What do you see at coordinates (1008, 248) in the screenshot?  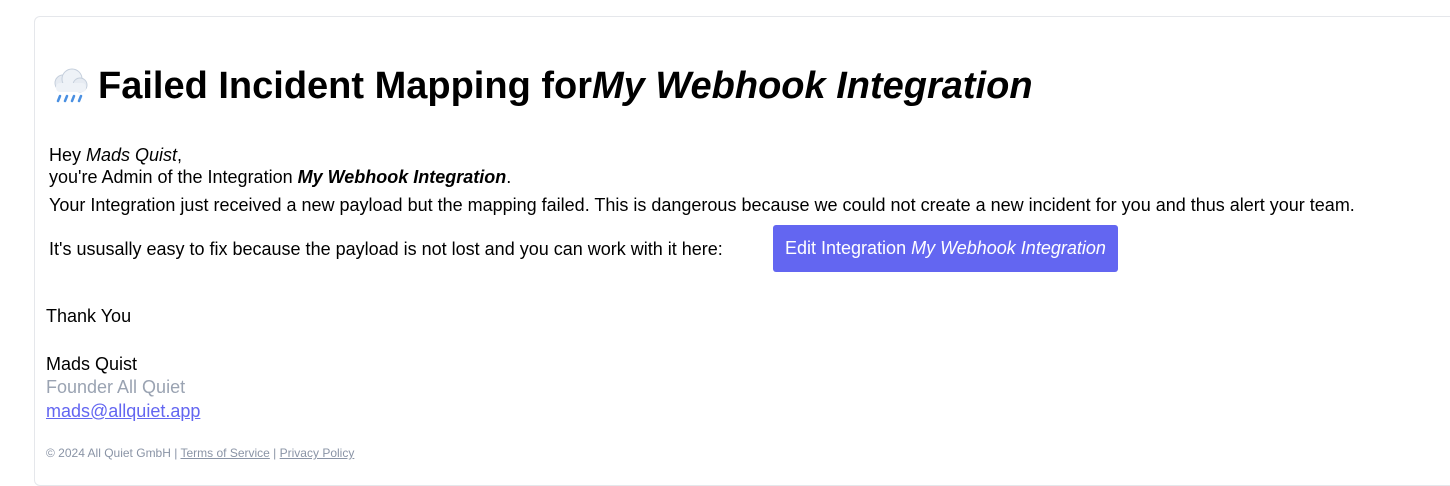 I see `edit-button-integration-name: My Webhook Integration` at bounding box center [1008, 248].